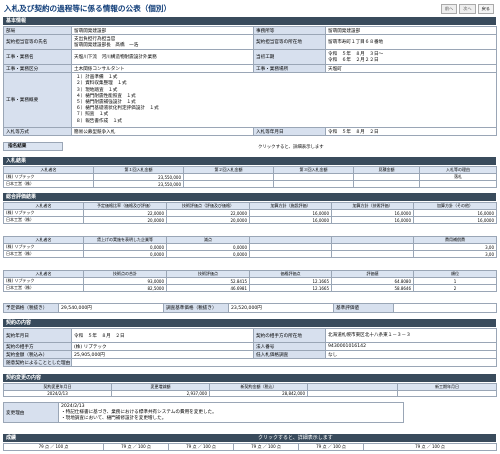 The height and width of the screenshot is (454, 500). Describe the element at coordinates (411, 30) in the screenshot. I see `jimusho-value: 留萌開発建設部` at that location.